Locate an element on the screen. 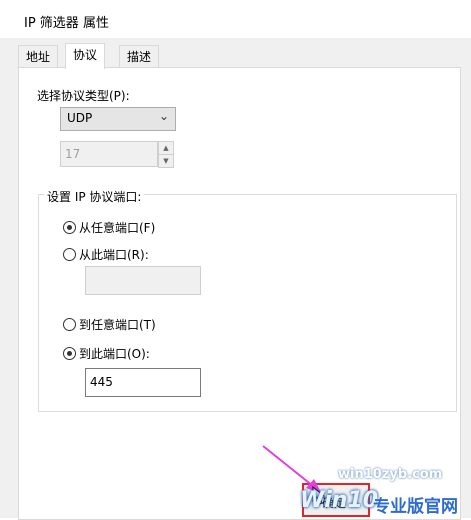 The image size is (471, 520). annotation-arrow-icon is located at coordinates (292, 469).